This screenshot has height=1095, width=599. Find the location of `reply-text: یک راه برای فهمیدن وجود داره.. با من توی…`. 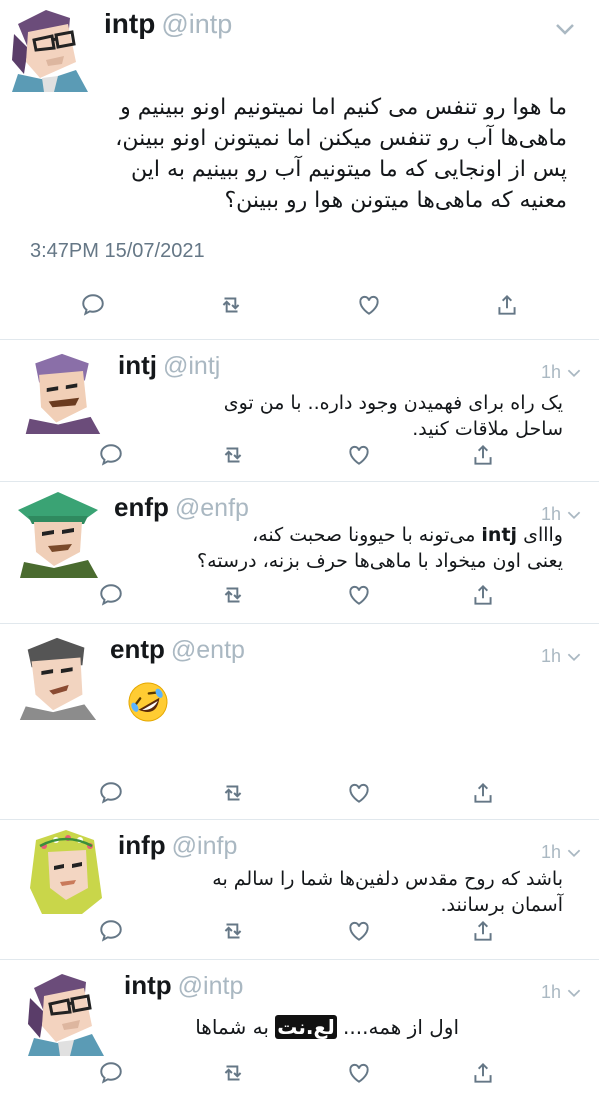

reply-text: یک راه برای فهمیدن وجود داره.. با من توی… is located at coordinates (393, 416).